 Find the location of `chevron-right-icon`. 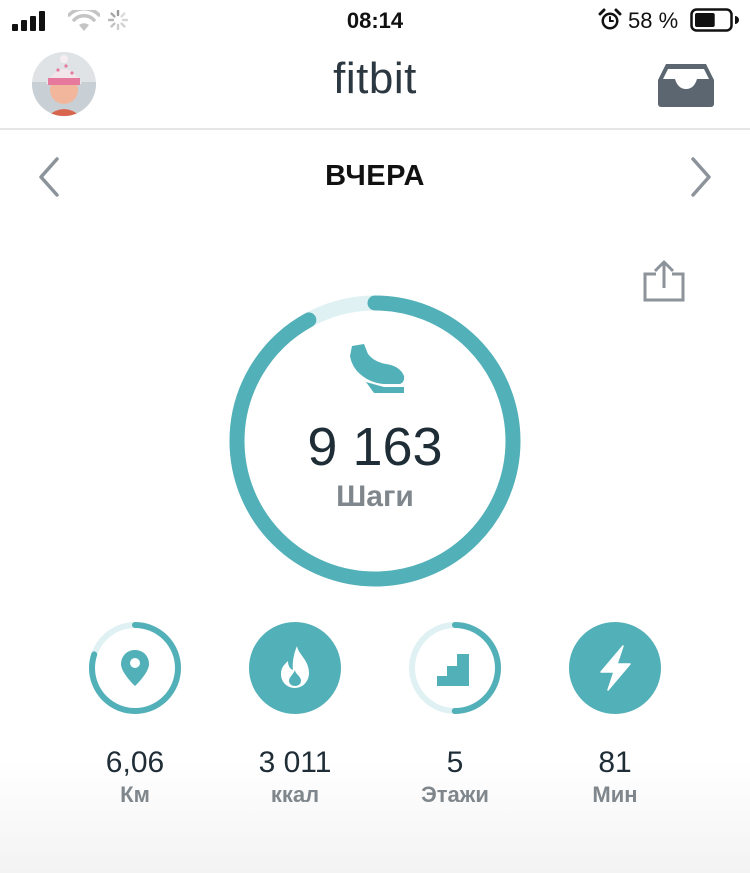

chevron-right-icon is located at coordinates (701, 177).